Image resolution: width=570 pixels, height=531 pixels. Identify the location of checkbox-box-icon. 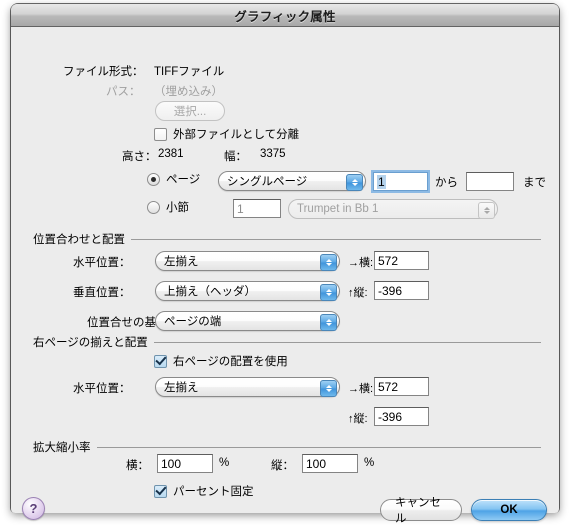
(160, 134).